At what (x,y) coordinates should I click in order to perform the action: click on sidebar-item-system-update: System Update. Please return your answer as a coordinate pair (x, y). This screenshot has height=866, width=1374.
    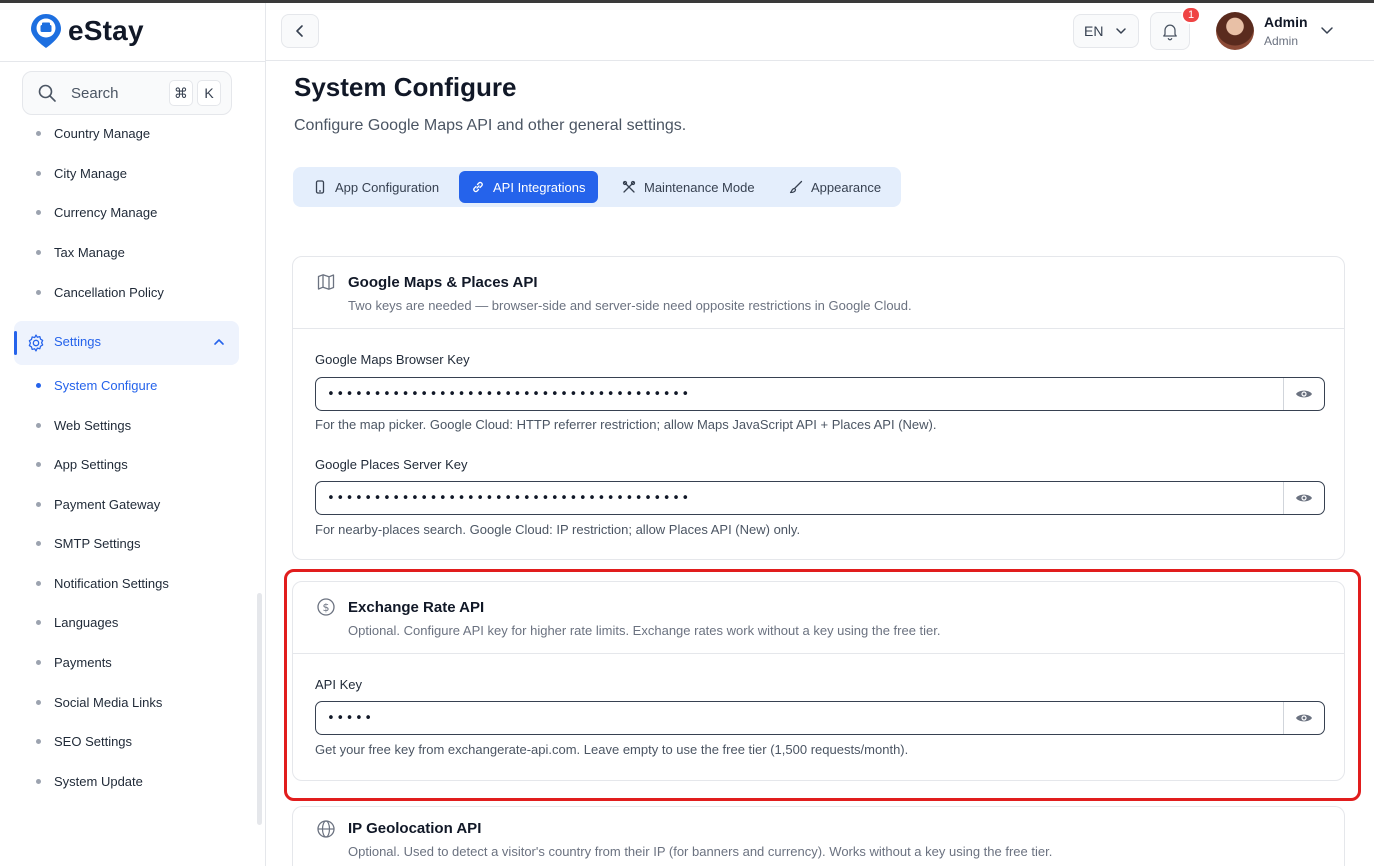
    Looking at the image, I should click on (89, 781).